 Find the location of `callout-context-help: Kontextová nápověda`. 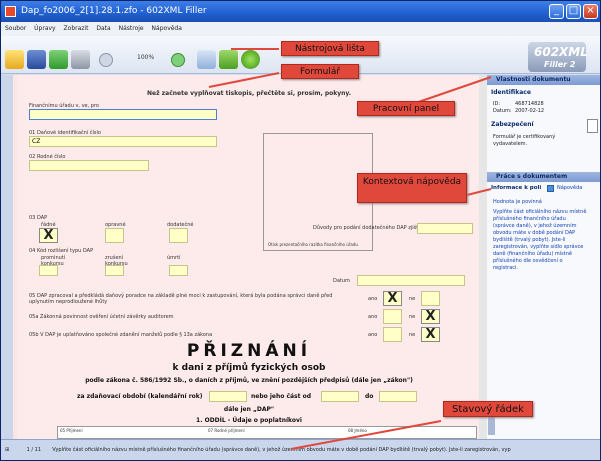

callout-context-help: Kontextová nápověda is located at coordinates (412, 188).